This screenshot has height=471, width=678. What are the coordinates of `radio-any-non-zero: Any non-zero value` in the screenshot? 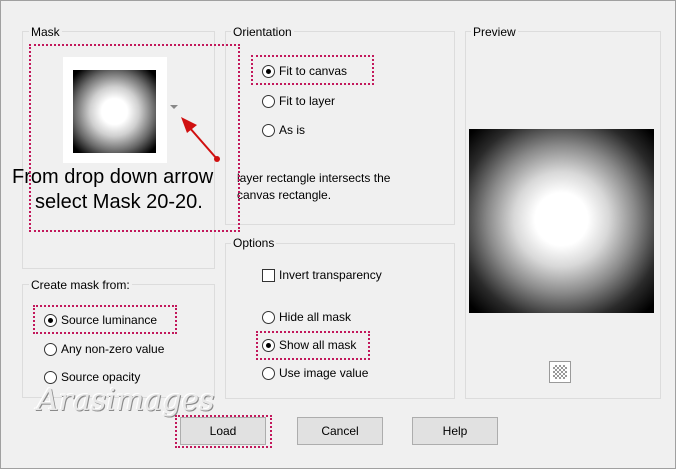 It's located at (104, 349).